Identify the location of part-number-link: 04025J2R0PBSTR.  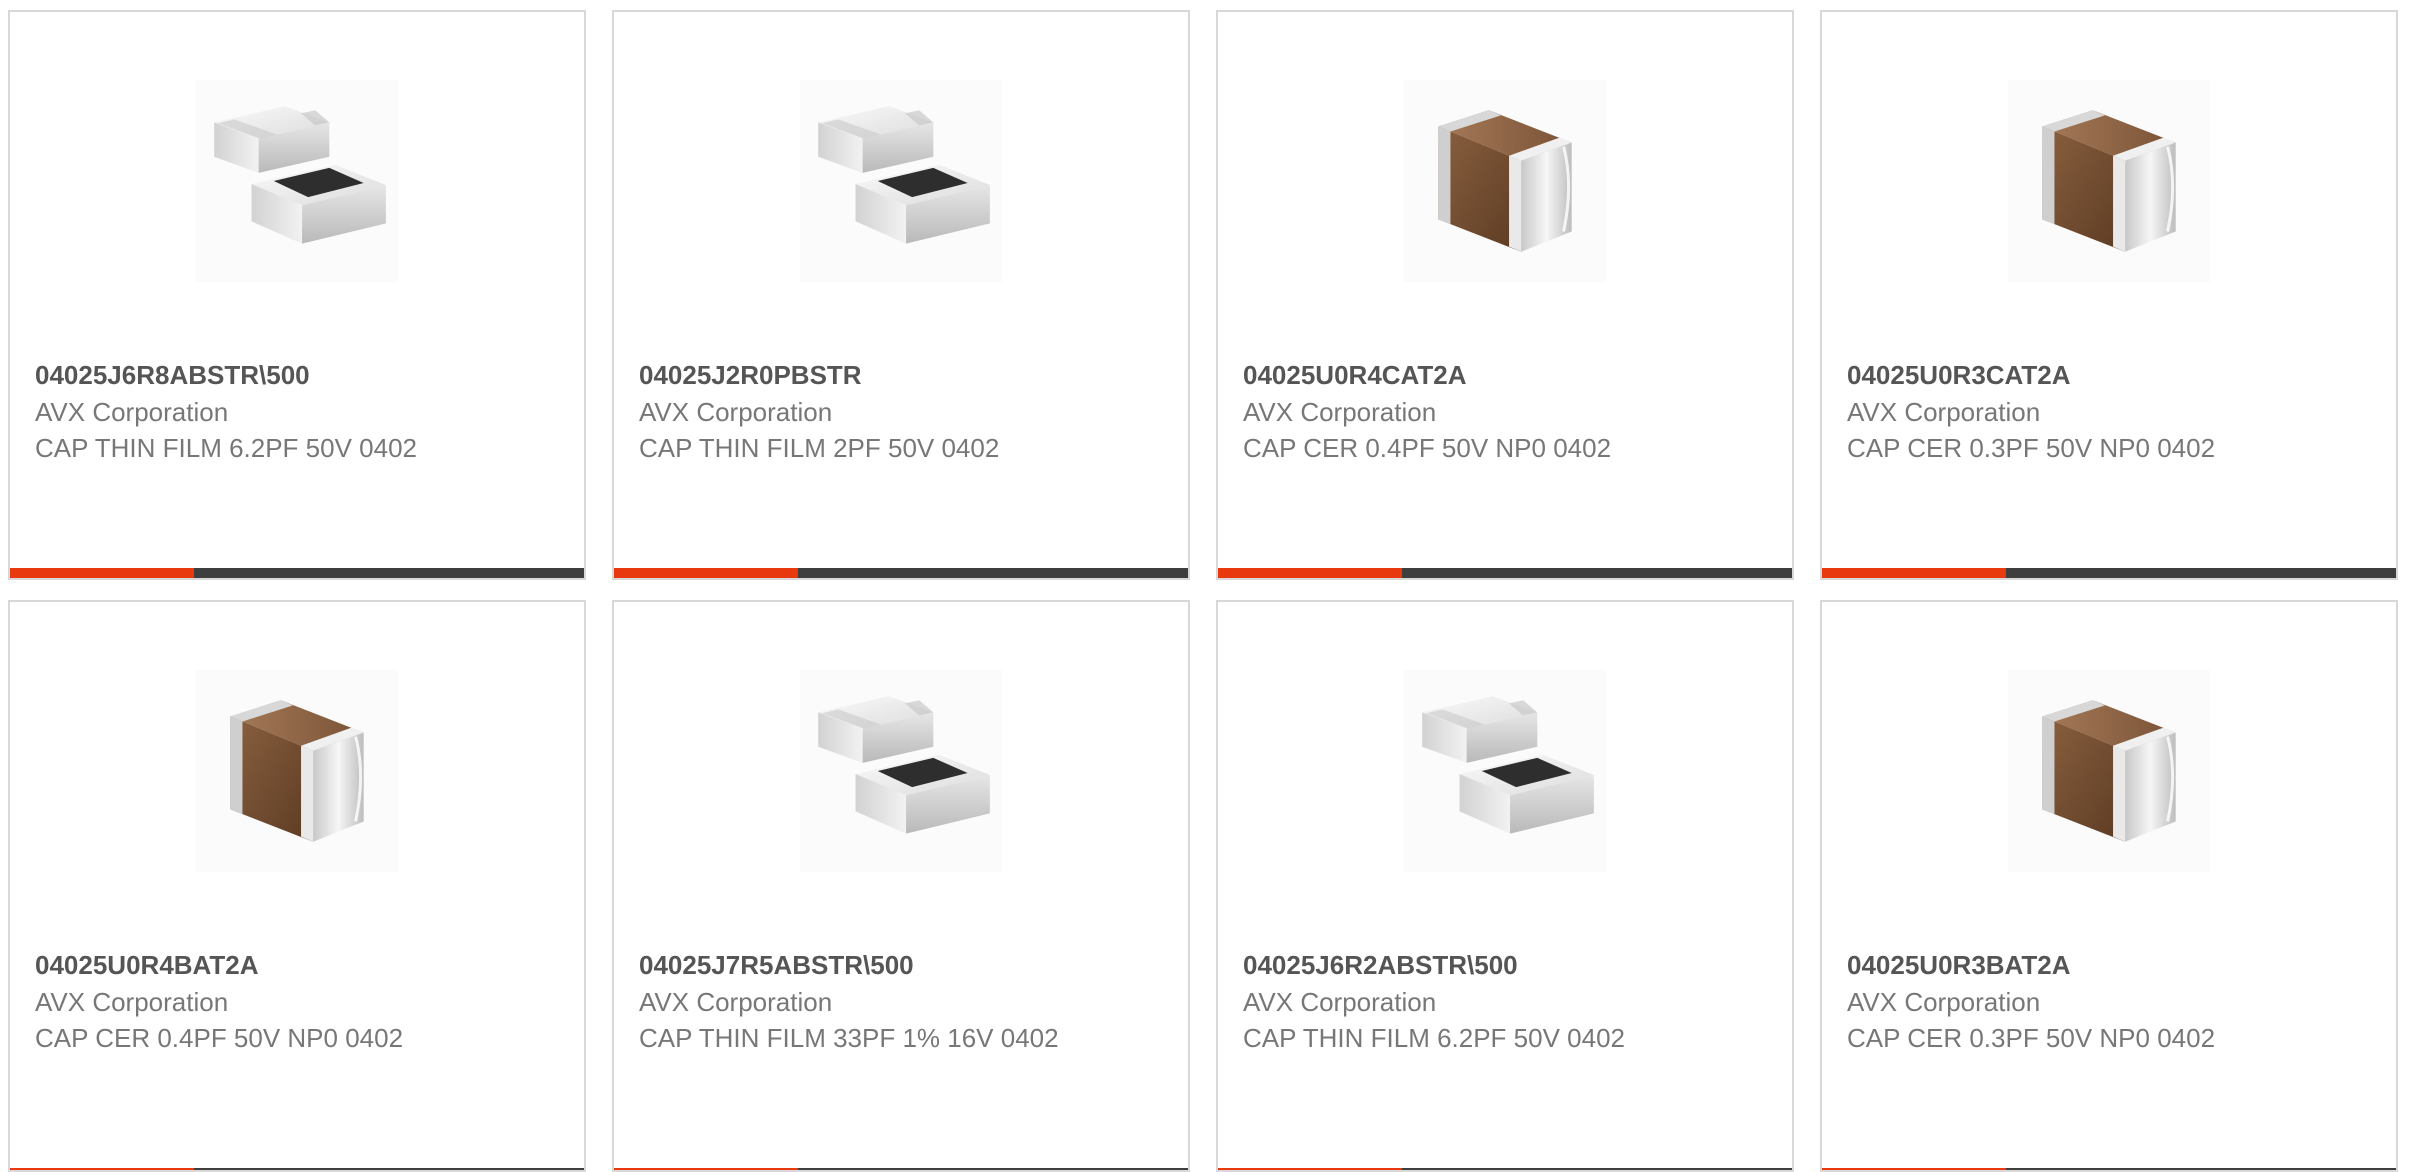
(859, 375).